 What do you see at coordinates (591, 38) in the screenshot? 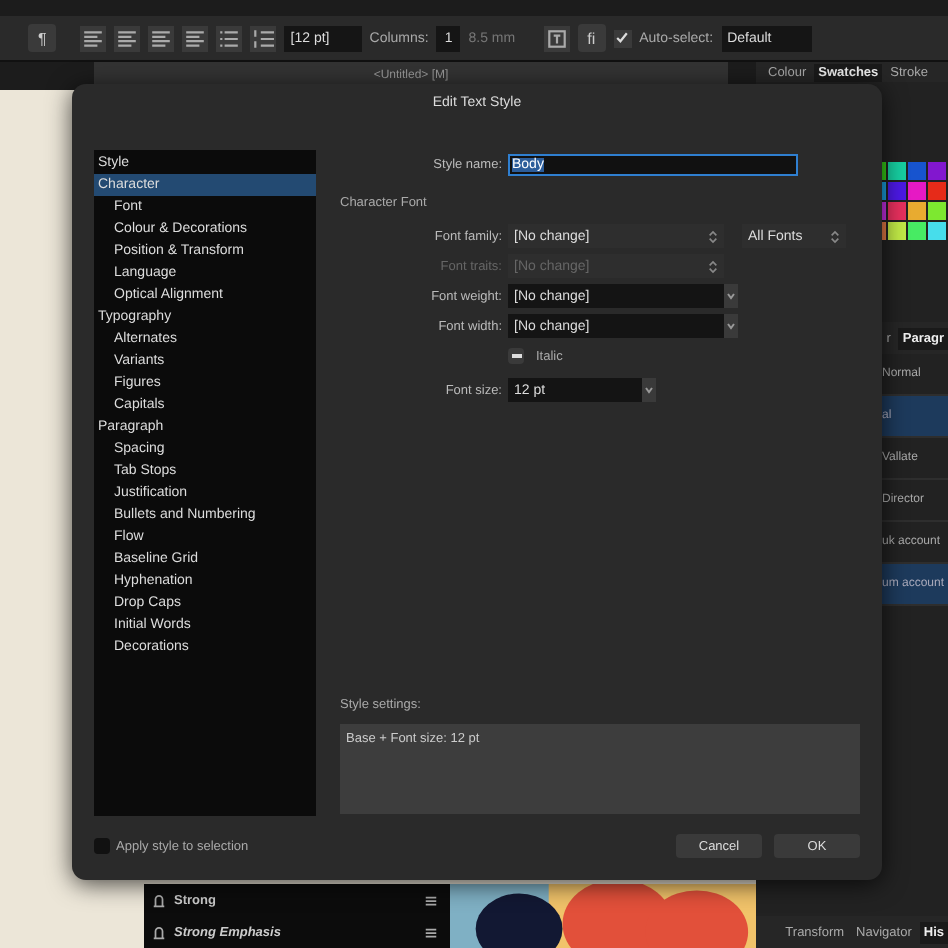
I see `ligature-button: fi` at bounding box center [591, 38].